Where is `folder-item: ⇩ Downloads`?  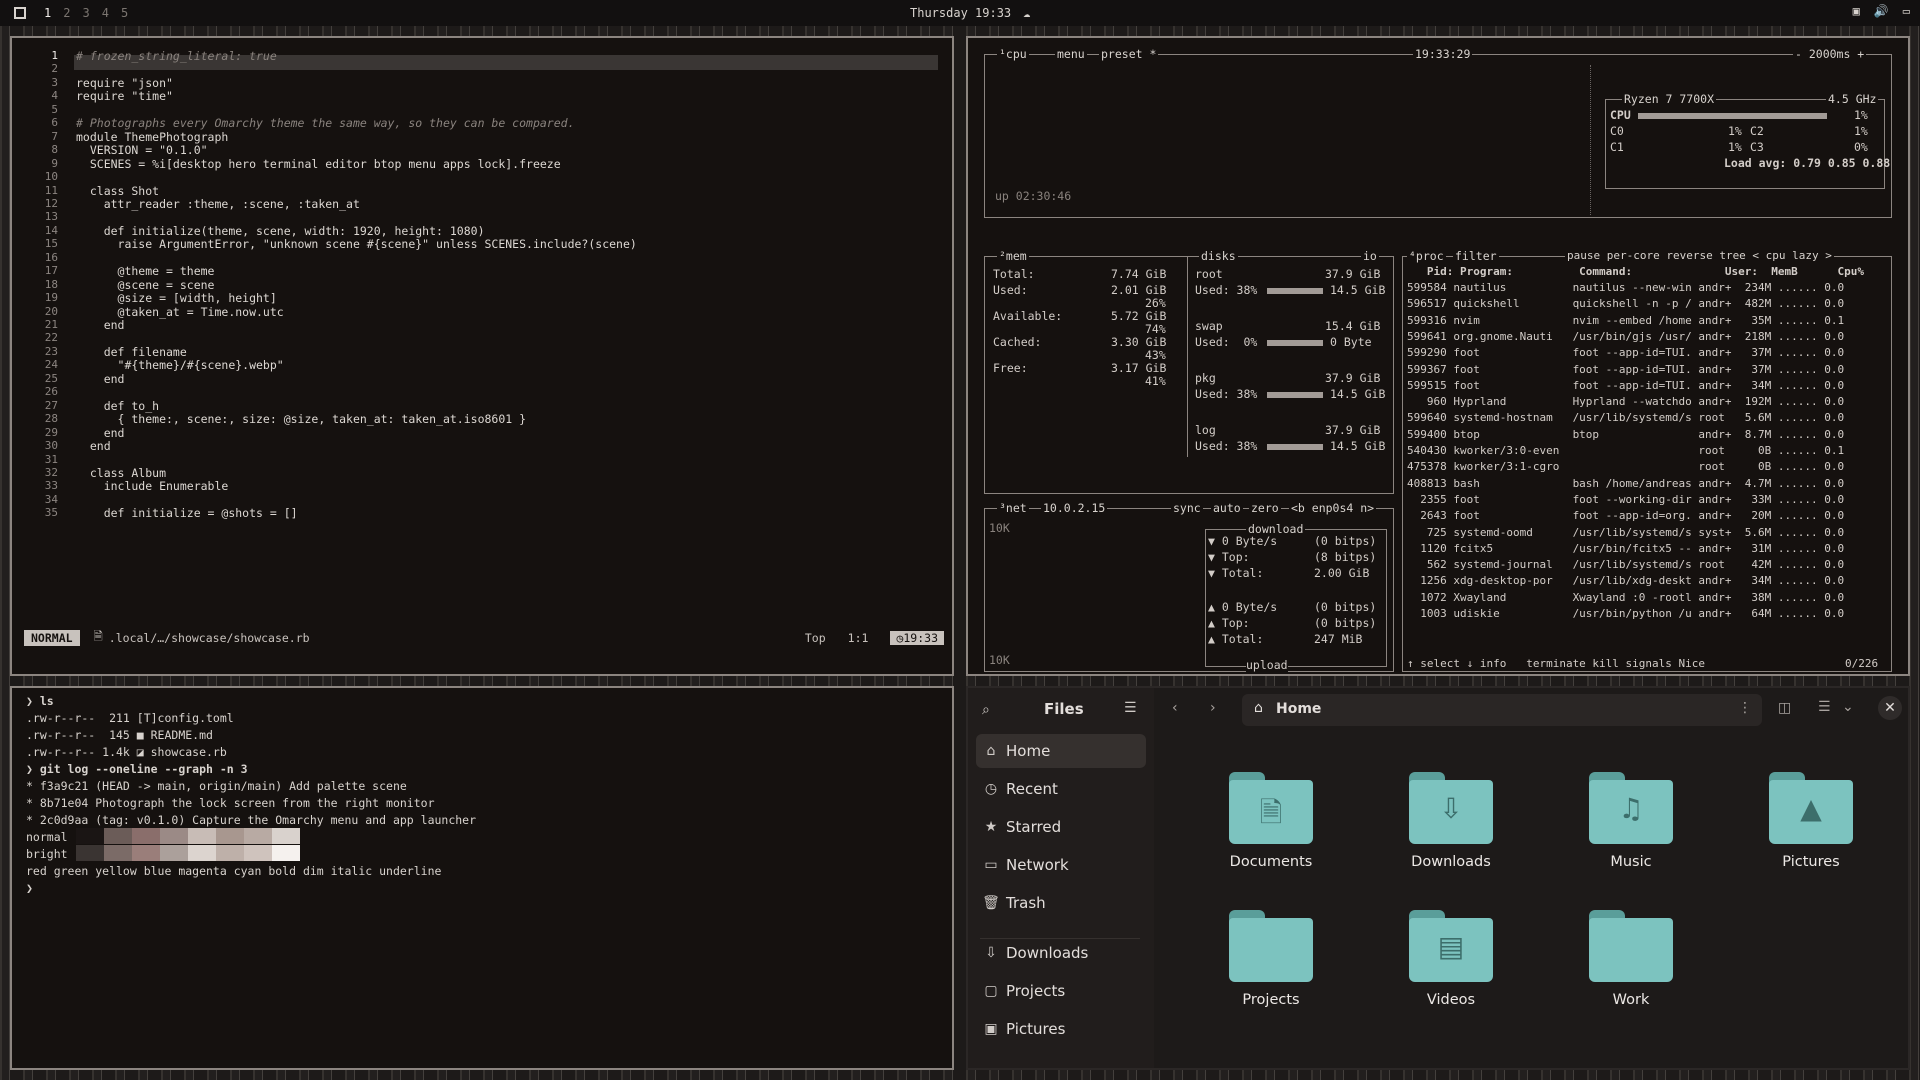 folder-item: ⇩ Downloads is located at coordinates (1451, 821).